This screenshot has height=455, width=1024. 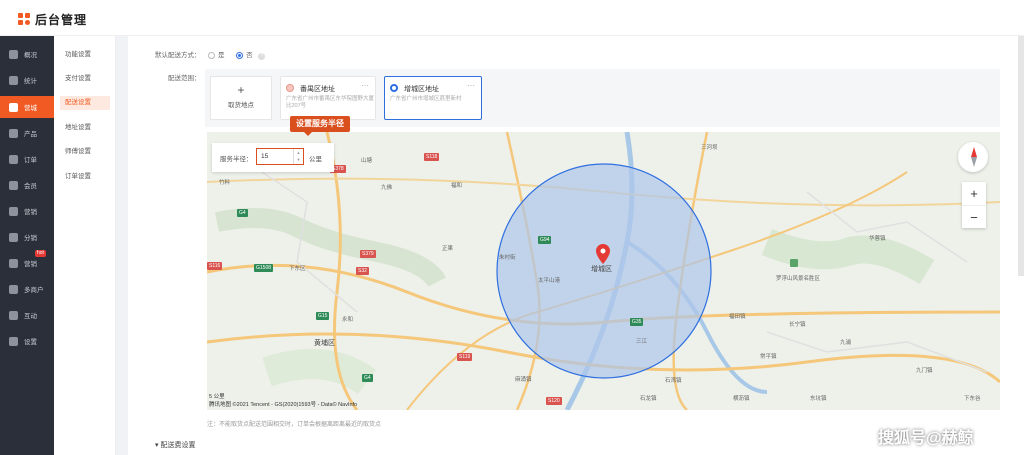 What do you see at coordinates (241, 105) in the screenshot?
I see `add-pickup-point-label: 取货地点` at bounding box center [241, 105].